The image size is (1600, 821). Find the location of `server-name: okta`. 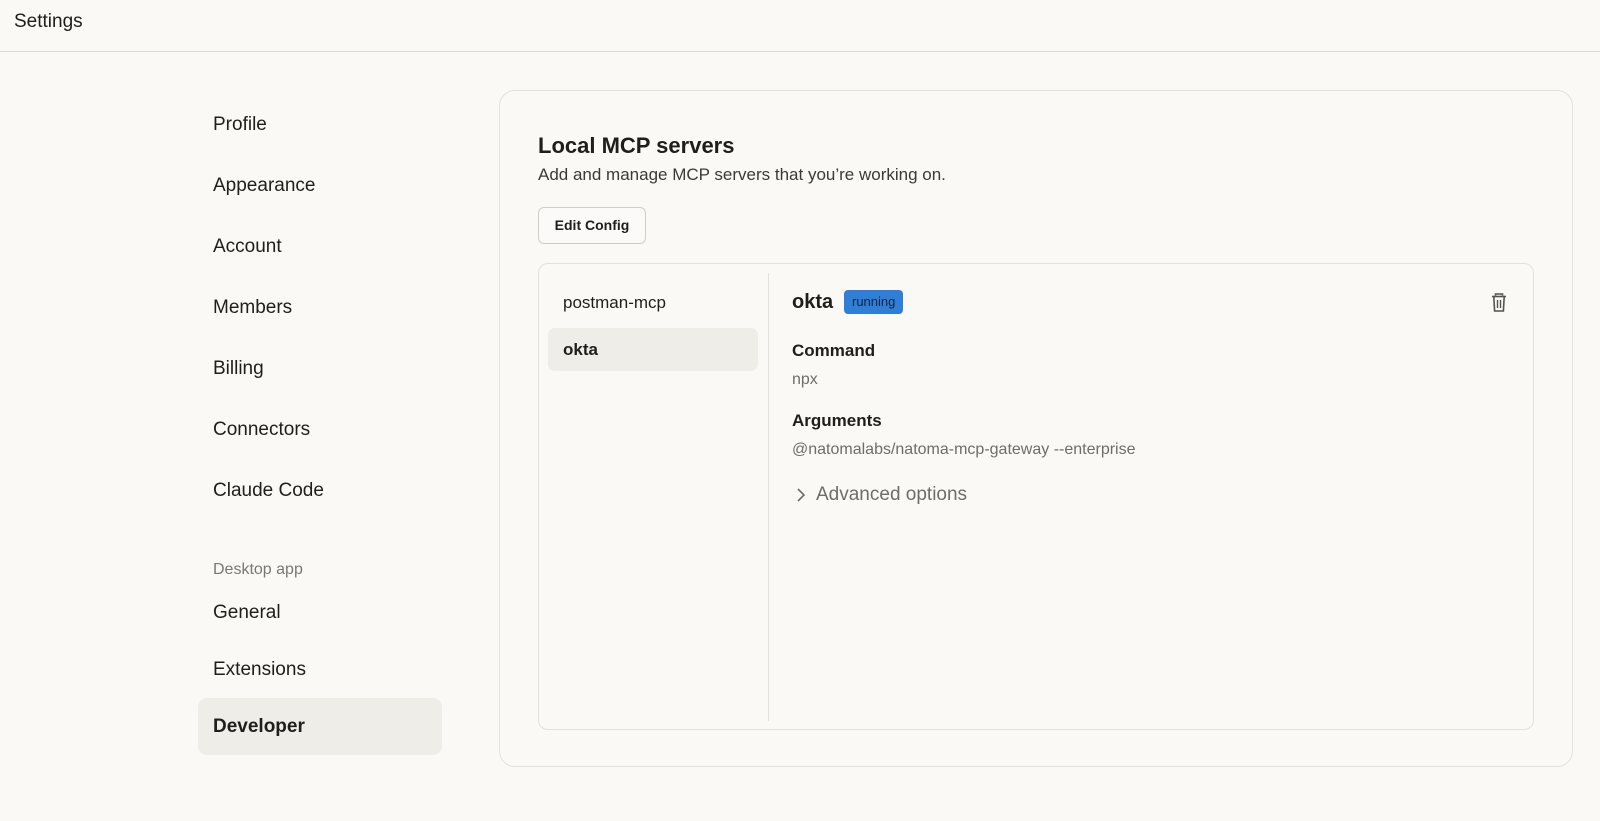

server-name: okta is located at coordinates (813, 302).